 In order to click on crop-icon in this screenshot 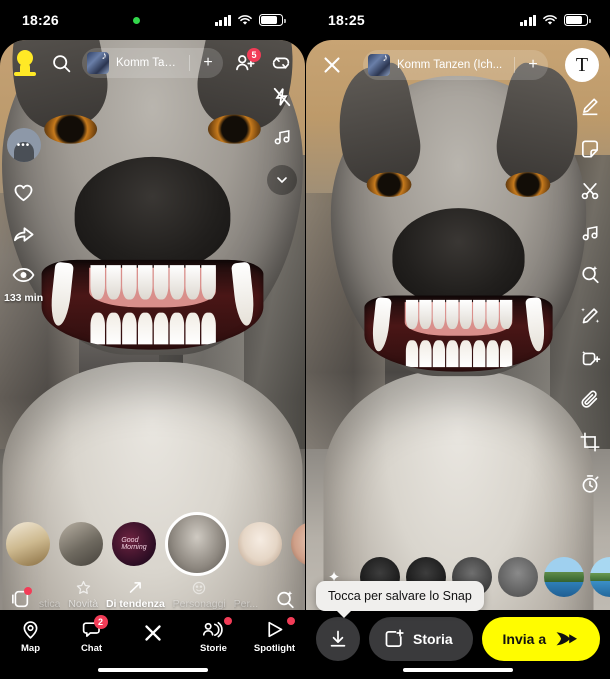, I will do `click(590, 442)`.